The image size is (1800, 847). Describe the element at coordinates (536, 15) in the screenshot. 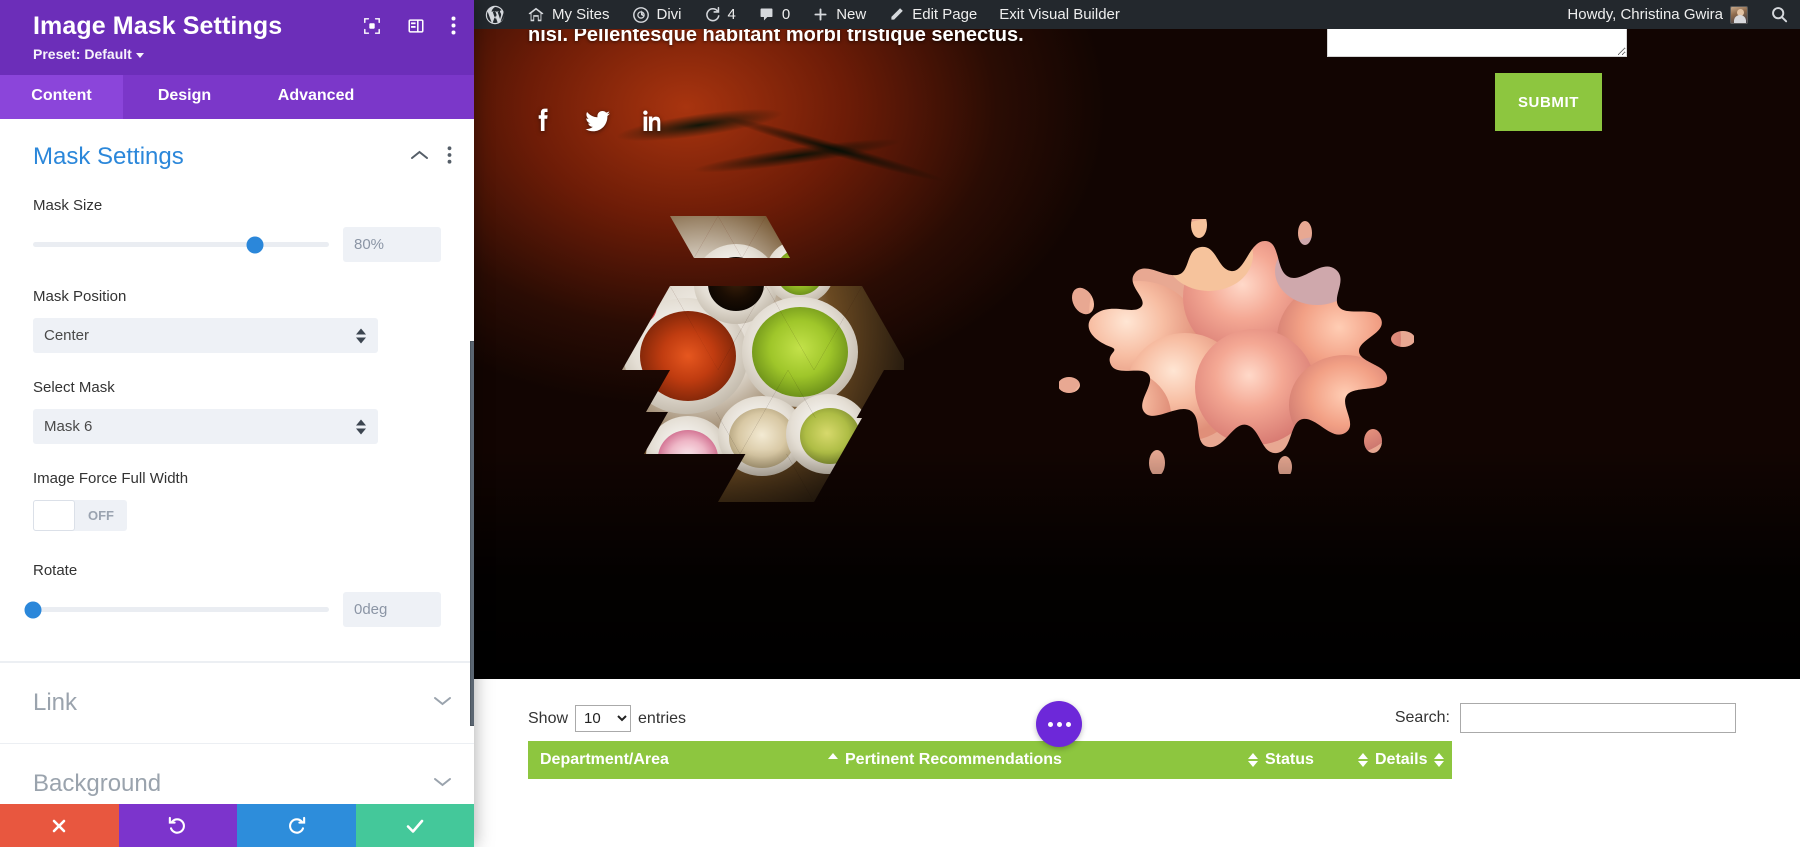

I see `sites-icon` at that location.